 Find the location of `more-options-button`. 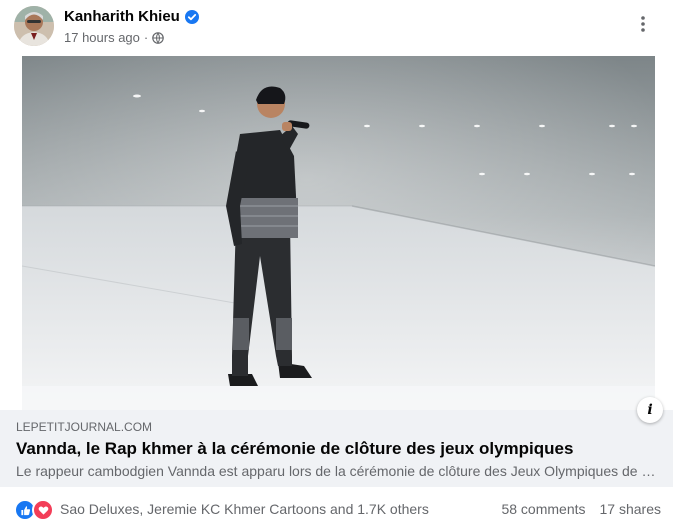

more-options-button is located at coordinates (643, 24).